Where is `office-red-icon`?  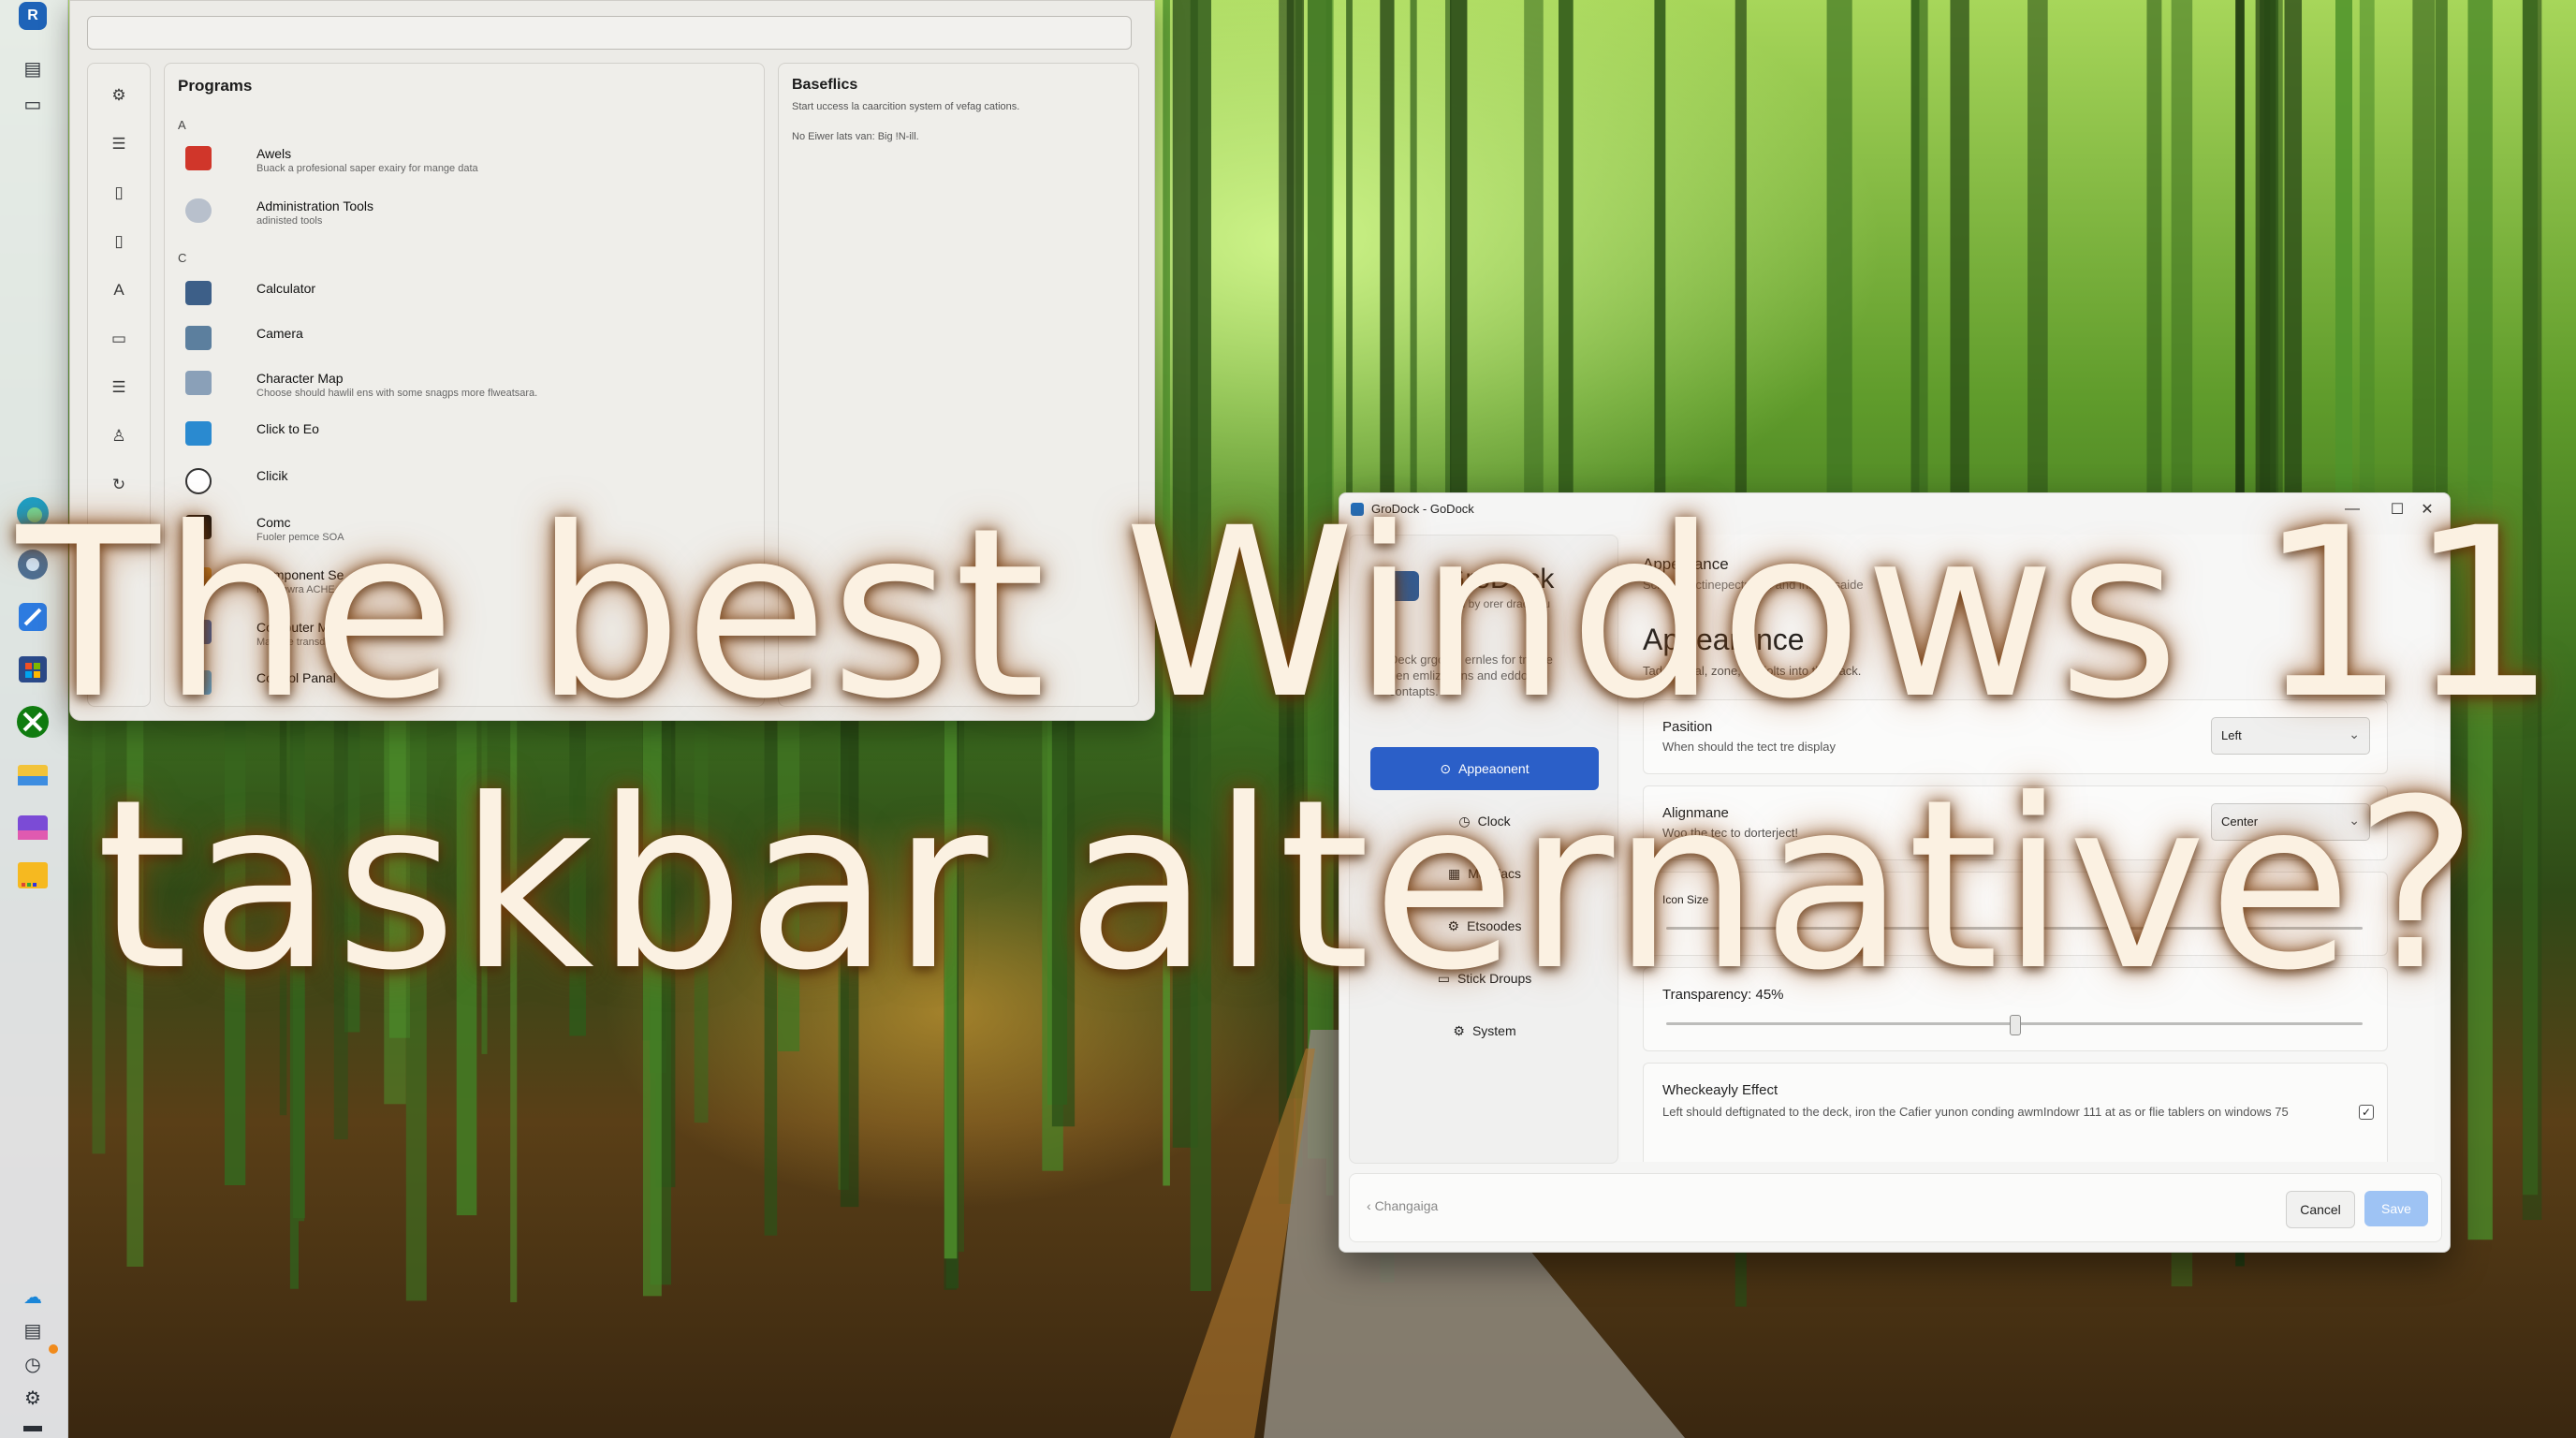
office-red-icon is located at coordinates (199, 158).